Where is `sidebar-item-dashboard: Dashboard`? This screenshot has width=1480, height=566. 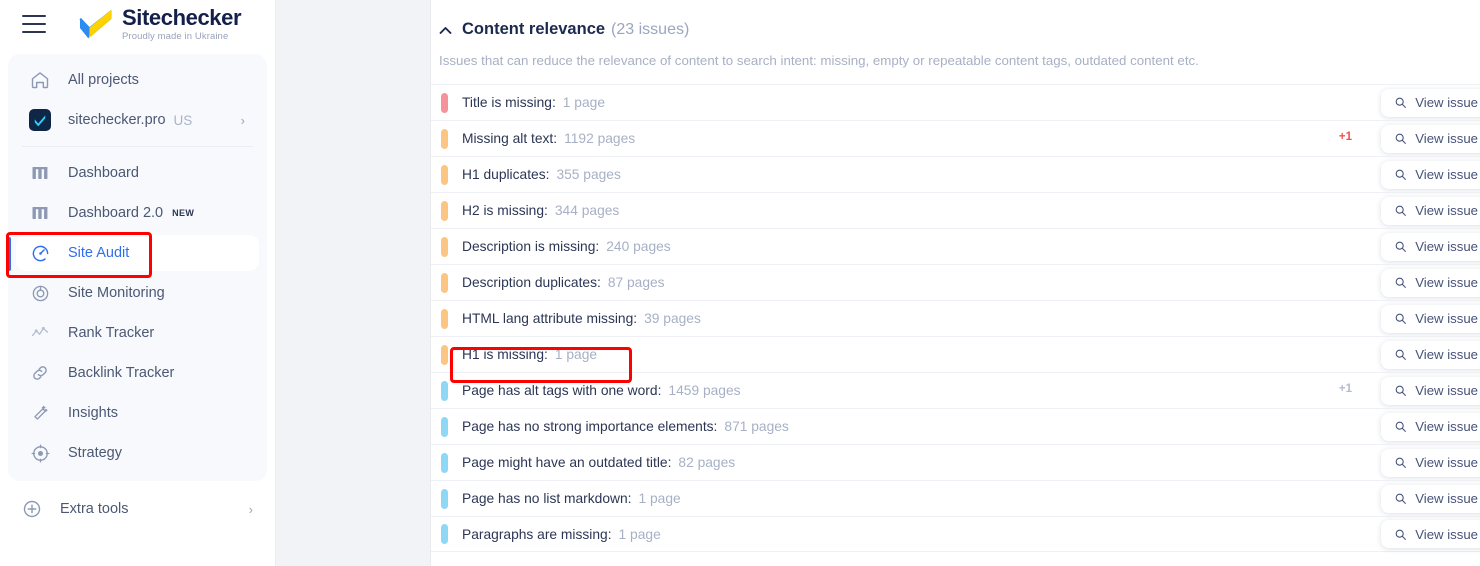
sidebar-item-dashboard: Dashboard is located at coordinates (137, 173).